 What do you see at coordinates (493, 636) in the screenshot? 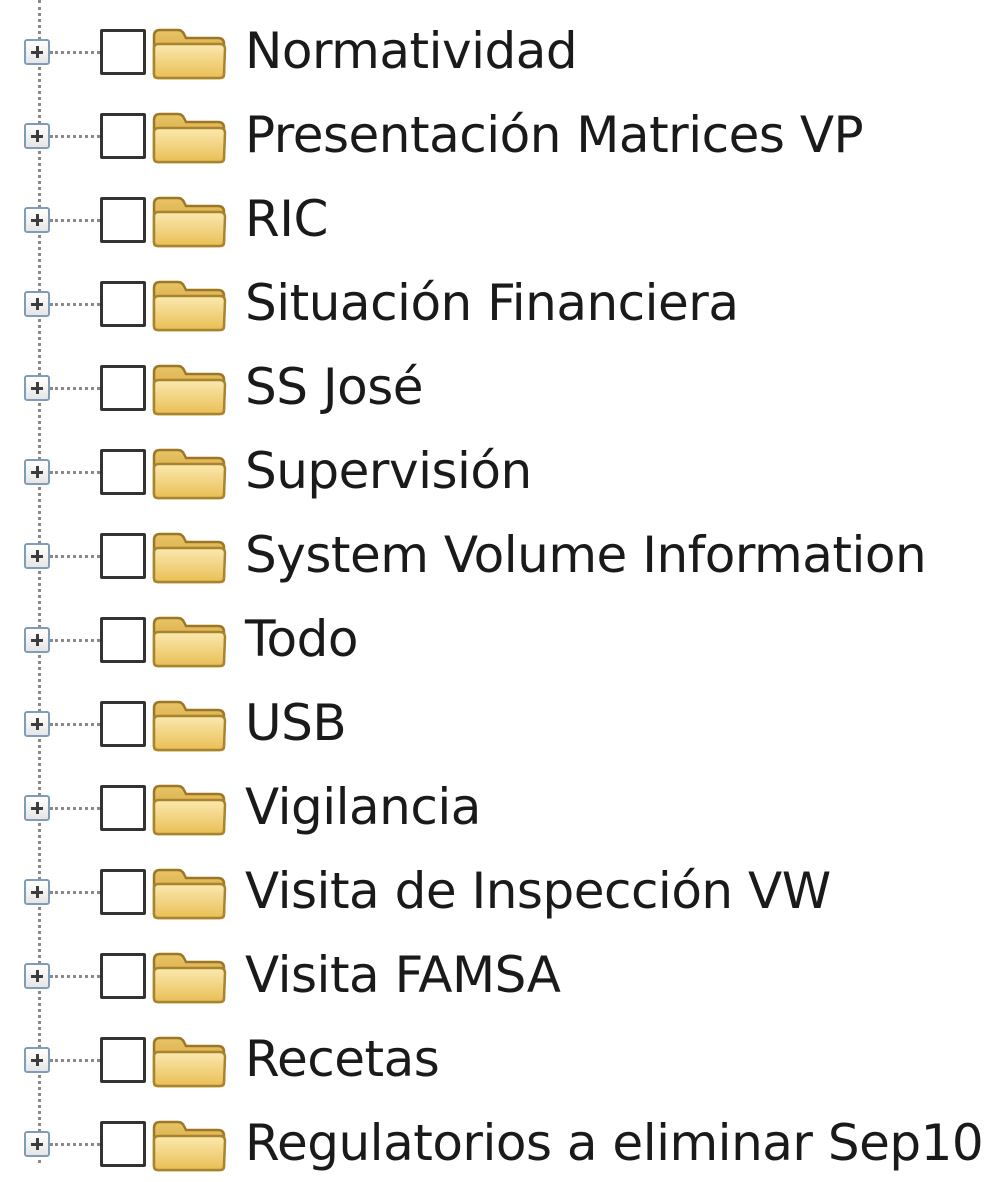
I see `tree-item: Todo` at bounding box center [493, 636].